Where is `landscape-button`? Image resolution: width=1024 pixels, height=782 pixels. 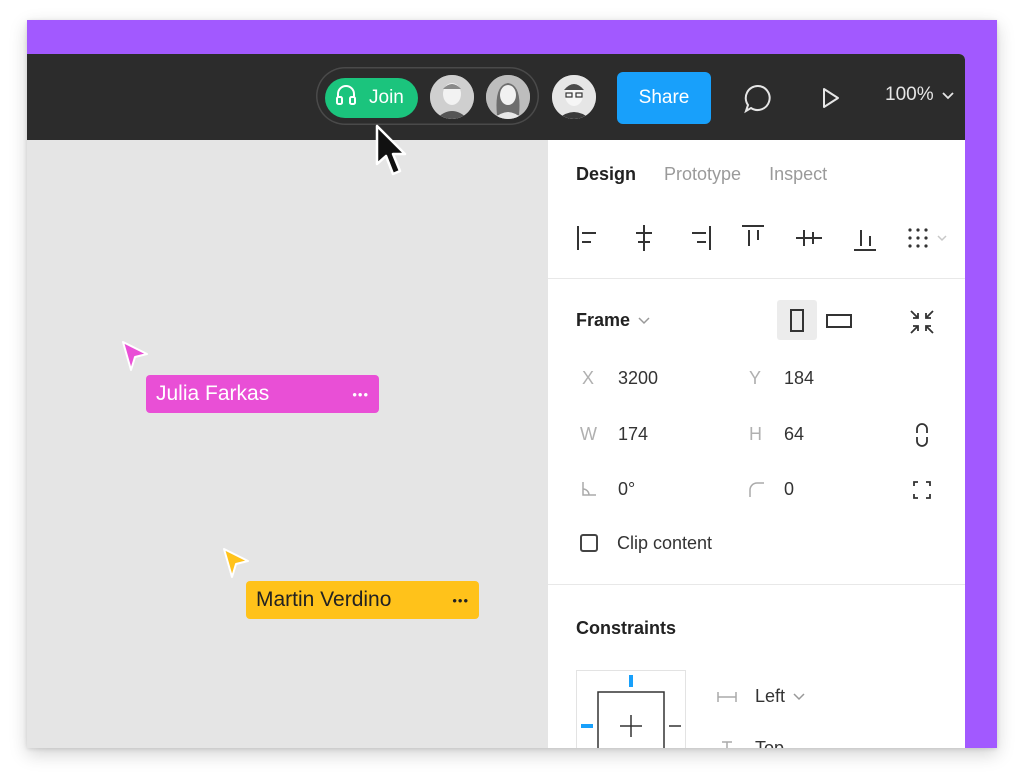
landscape-button is located at coordinates (840, 320).